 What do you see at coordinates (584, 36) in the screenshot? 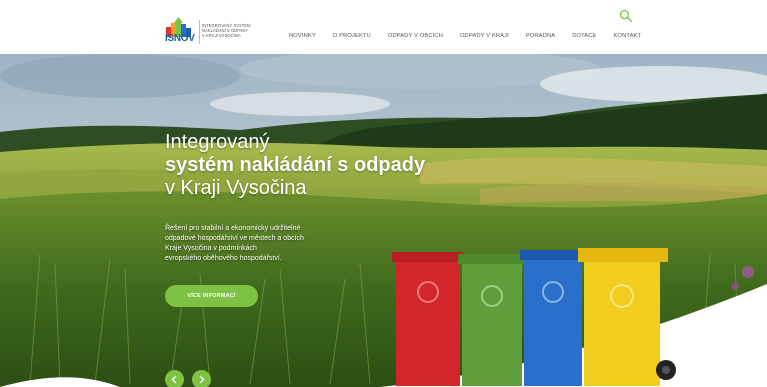
I see `nav-item-dotace: DOTACE` at bounding box center [584, 36].